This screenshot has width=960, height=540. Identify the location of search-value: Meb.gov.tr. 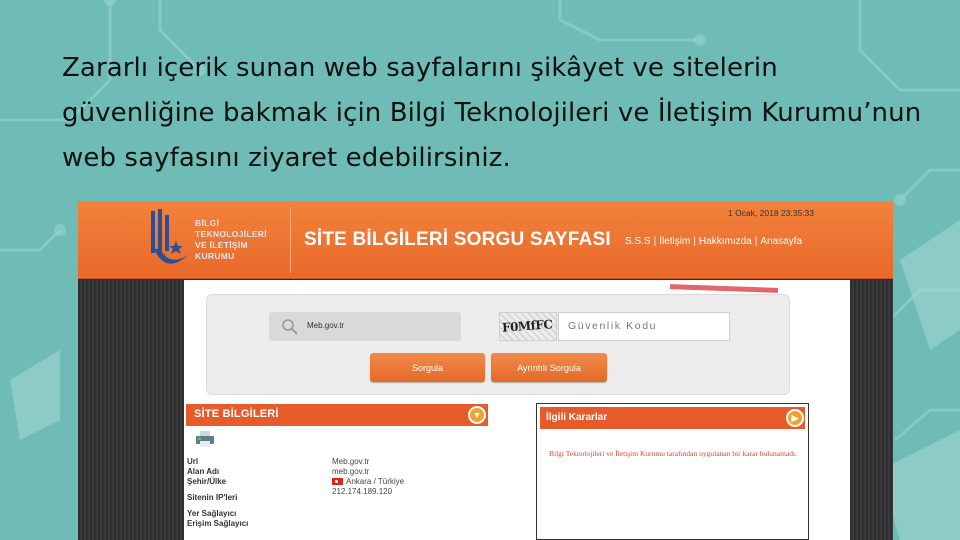
(326, 325).